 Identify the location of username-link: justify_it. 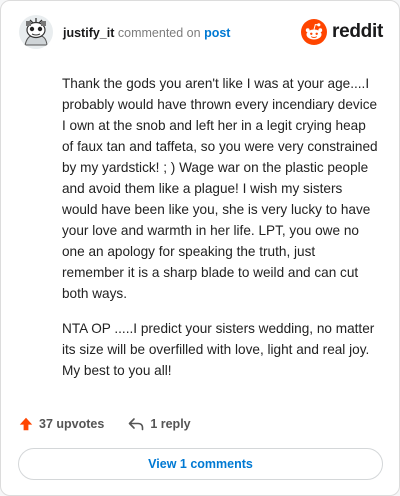
(88, 33).